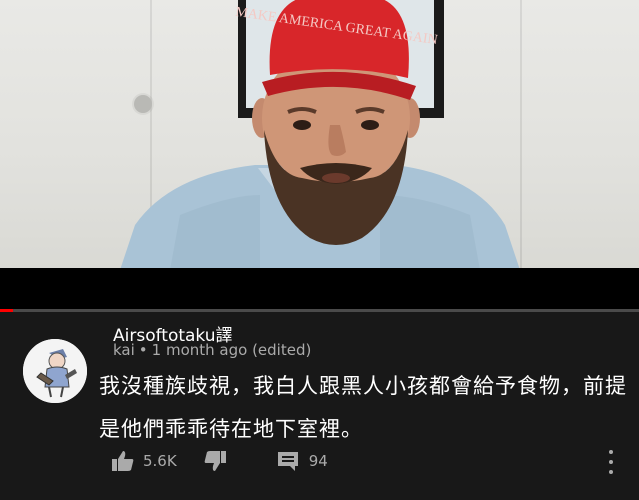 This screenshot has width=639, height=500. I want to click on sub-author: kai, so click(124, 350).